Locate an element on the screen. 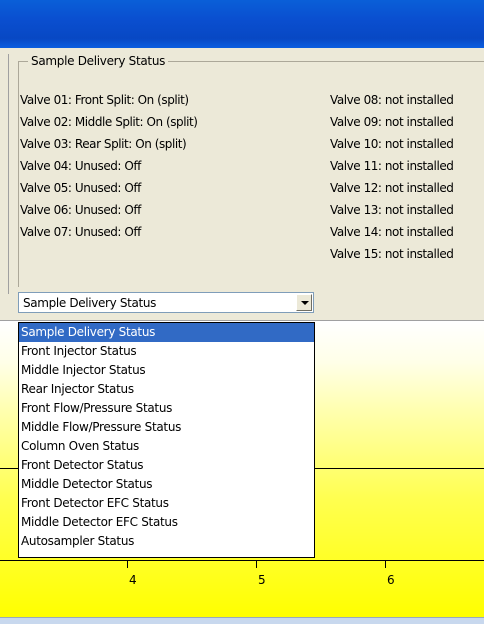  valve-status: Valve 03: Rear Split: On (split) is located at coordinates (103, 144).